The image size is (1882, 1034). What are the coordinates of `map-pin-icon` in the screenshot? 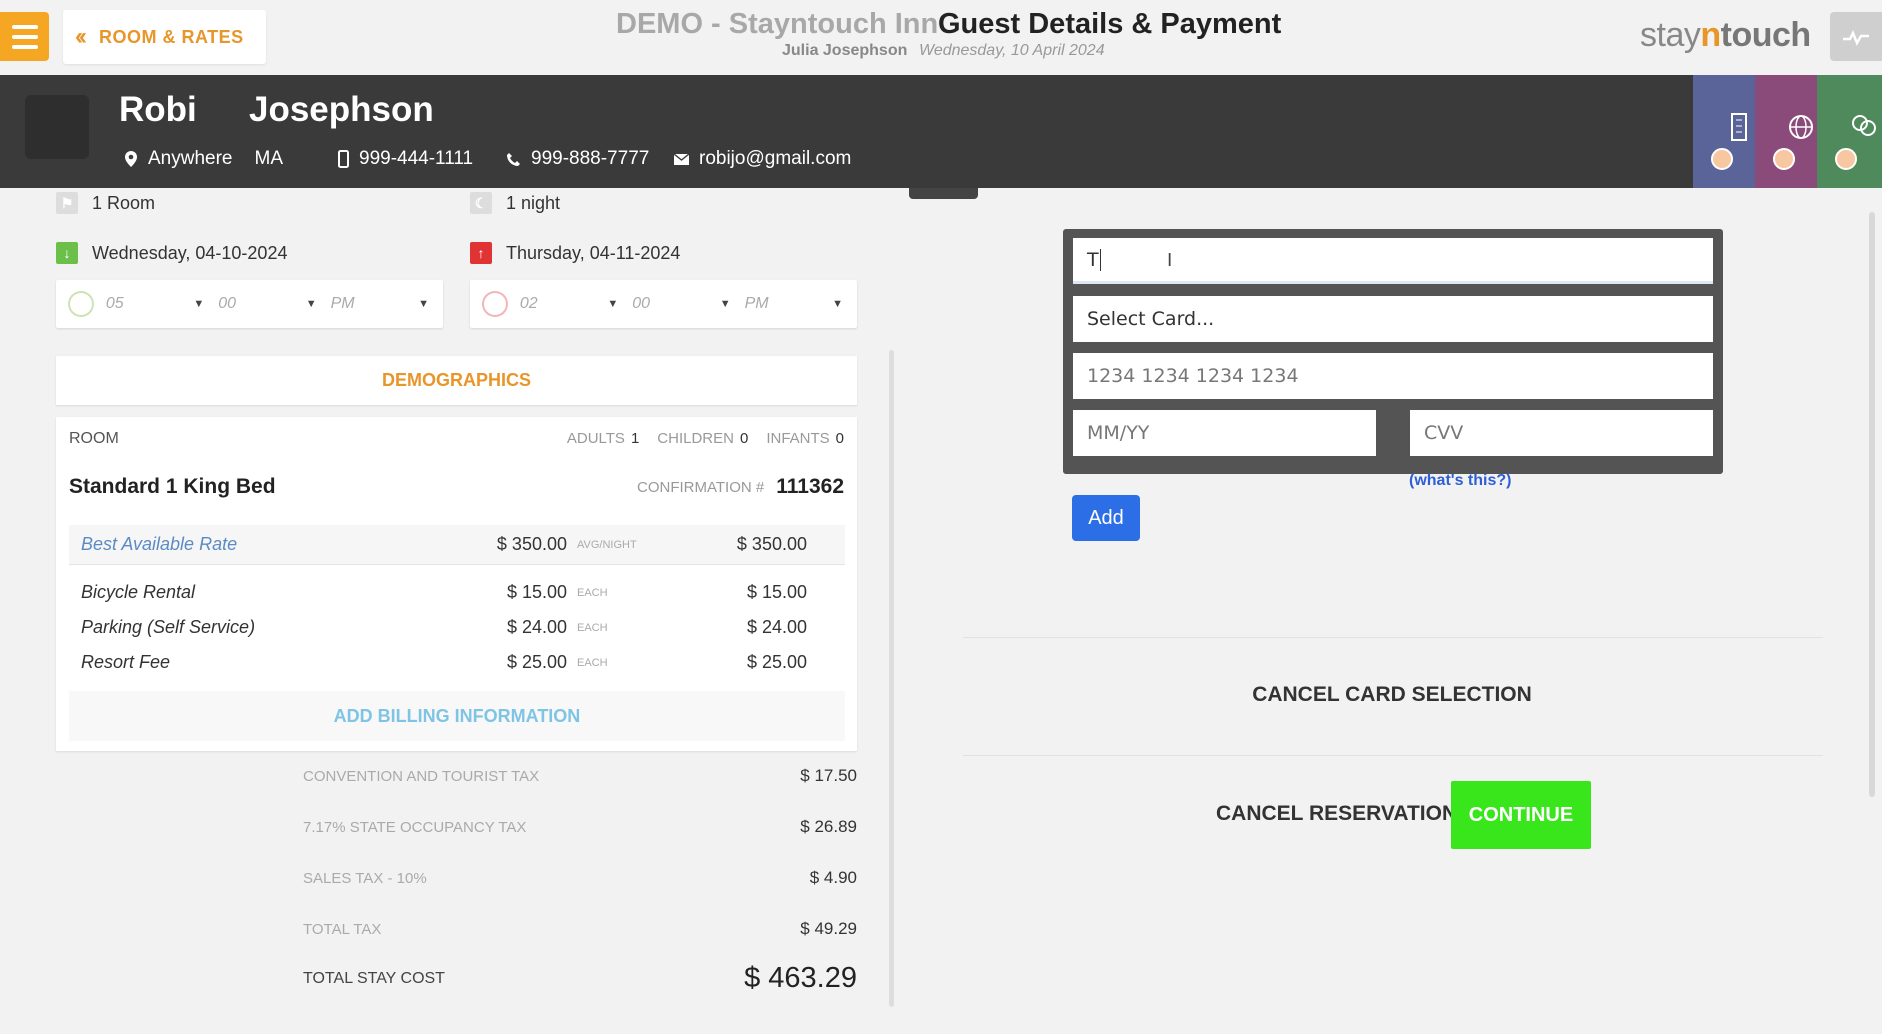 It's located at (131, 159).